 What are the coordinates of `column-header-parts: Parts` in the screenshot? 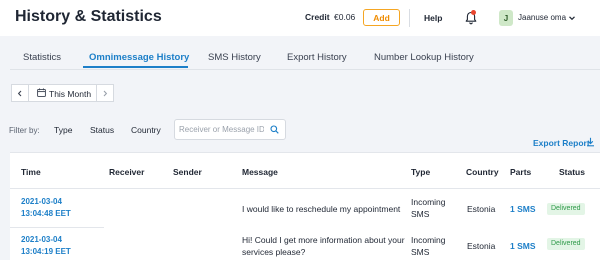 It's located at (521, 172).